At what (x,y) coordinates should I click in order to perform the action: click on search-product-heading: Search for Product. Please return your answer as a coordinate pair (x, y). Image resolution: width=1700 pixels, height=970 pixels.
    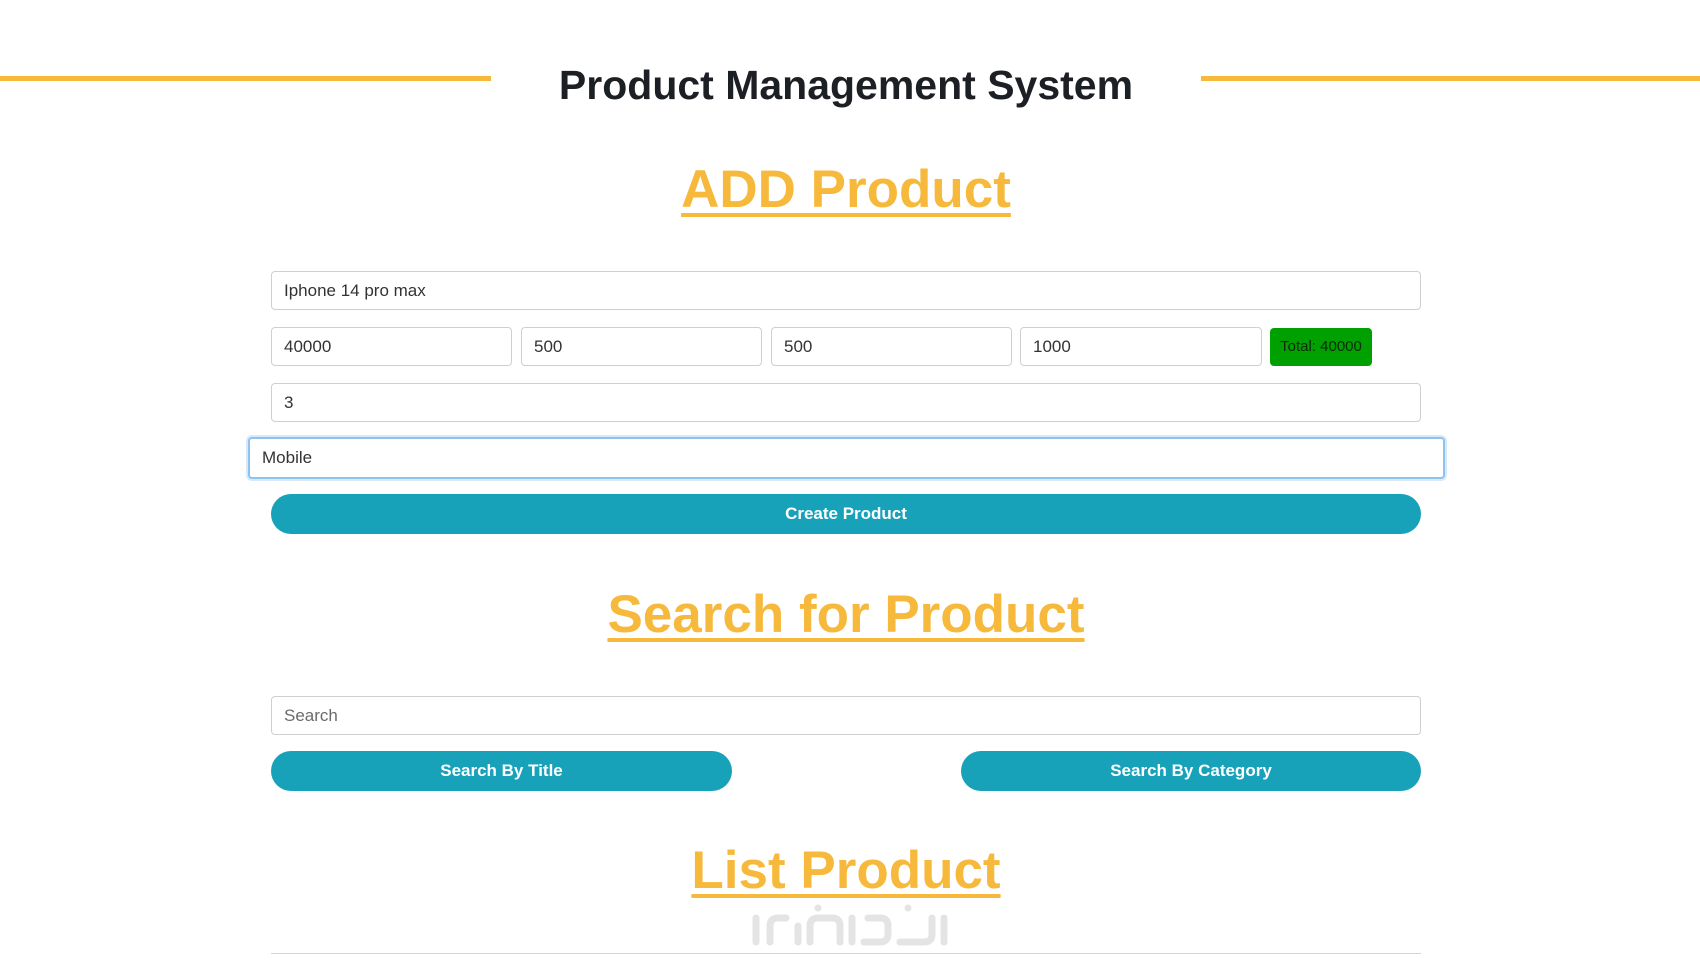
    Looking at the image, I should click on (846, 614).